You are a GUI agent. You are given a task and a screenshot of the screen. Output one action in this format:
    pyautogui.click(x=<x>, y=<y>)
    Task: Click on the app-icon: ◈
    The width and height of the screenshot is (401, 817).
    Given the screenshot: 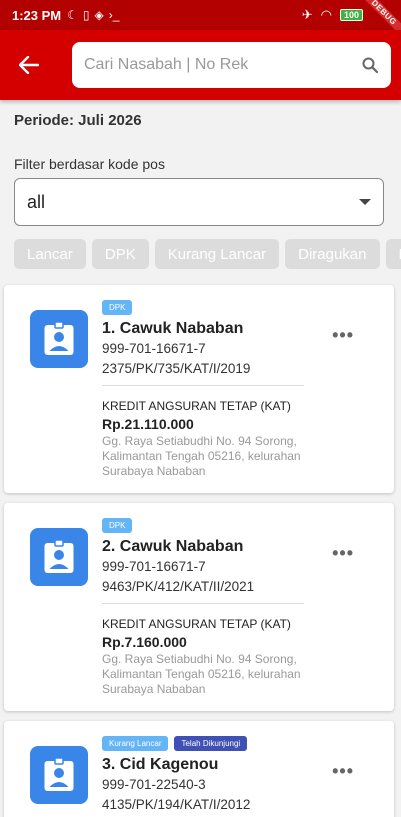 What is the action you would take?
    pyautogui.click(x=99, y=15)
    